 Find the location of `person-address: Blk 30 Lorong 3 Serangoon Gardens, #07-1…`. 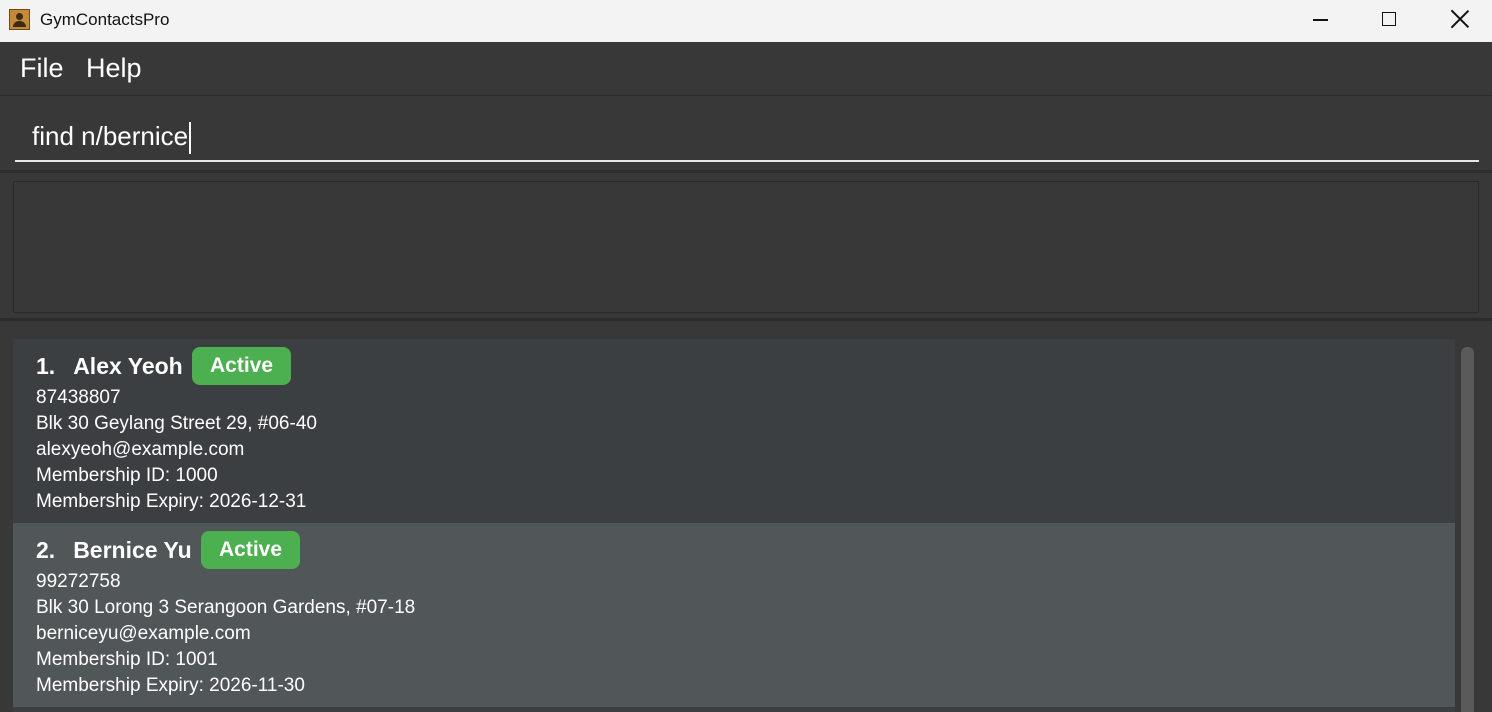

person-address: Blk 30 Lorong 3 Serangoon Gardens, #07-1… is located at coordinates (226, 607).